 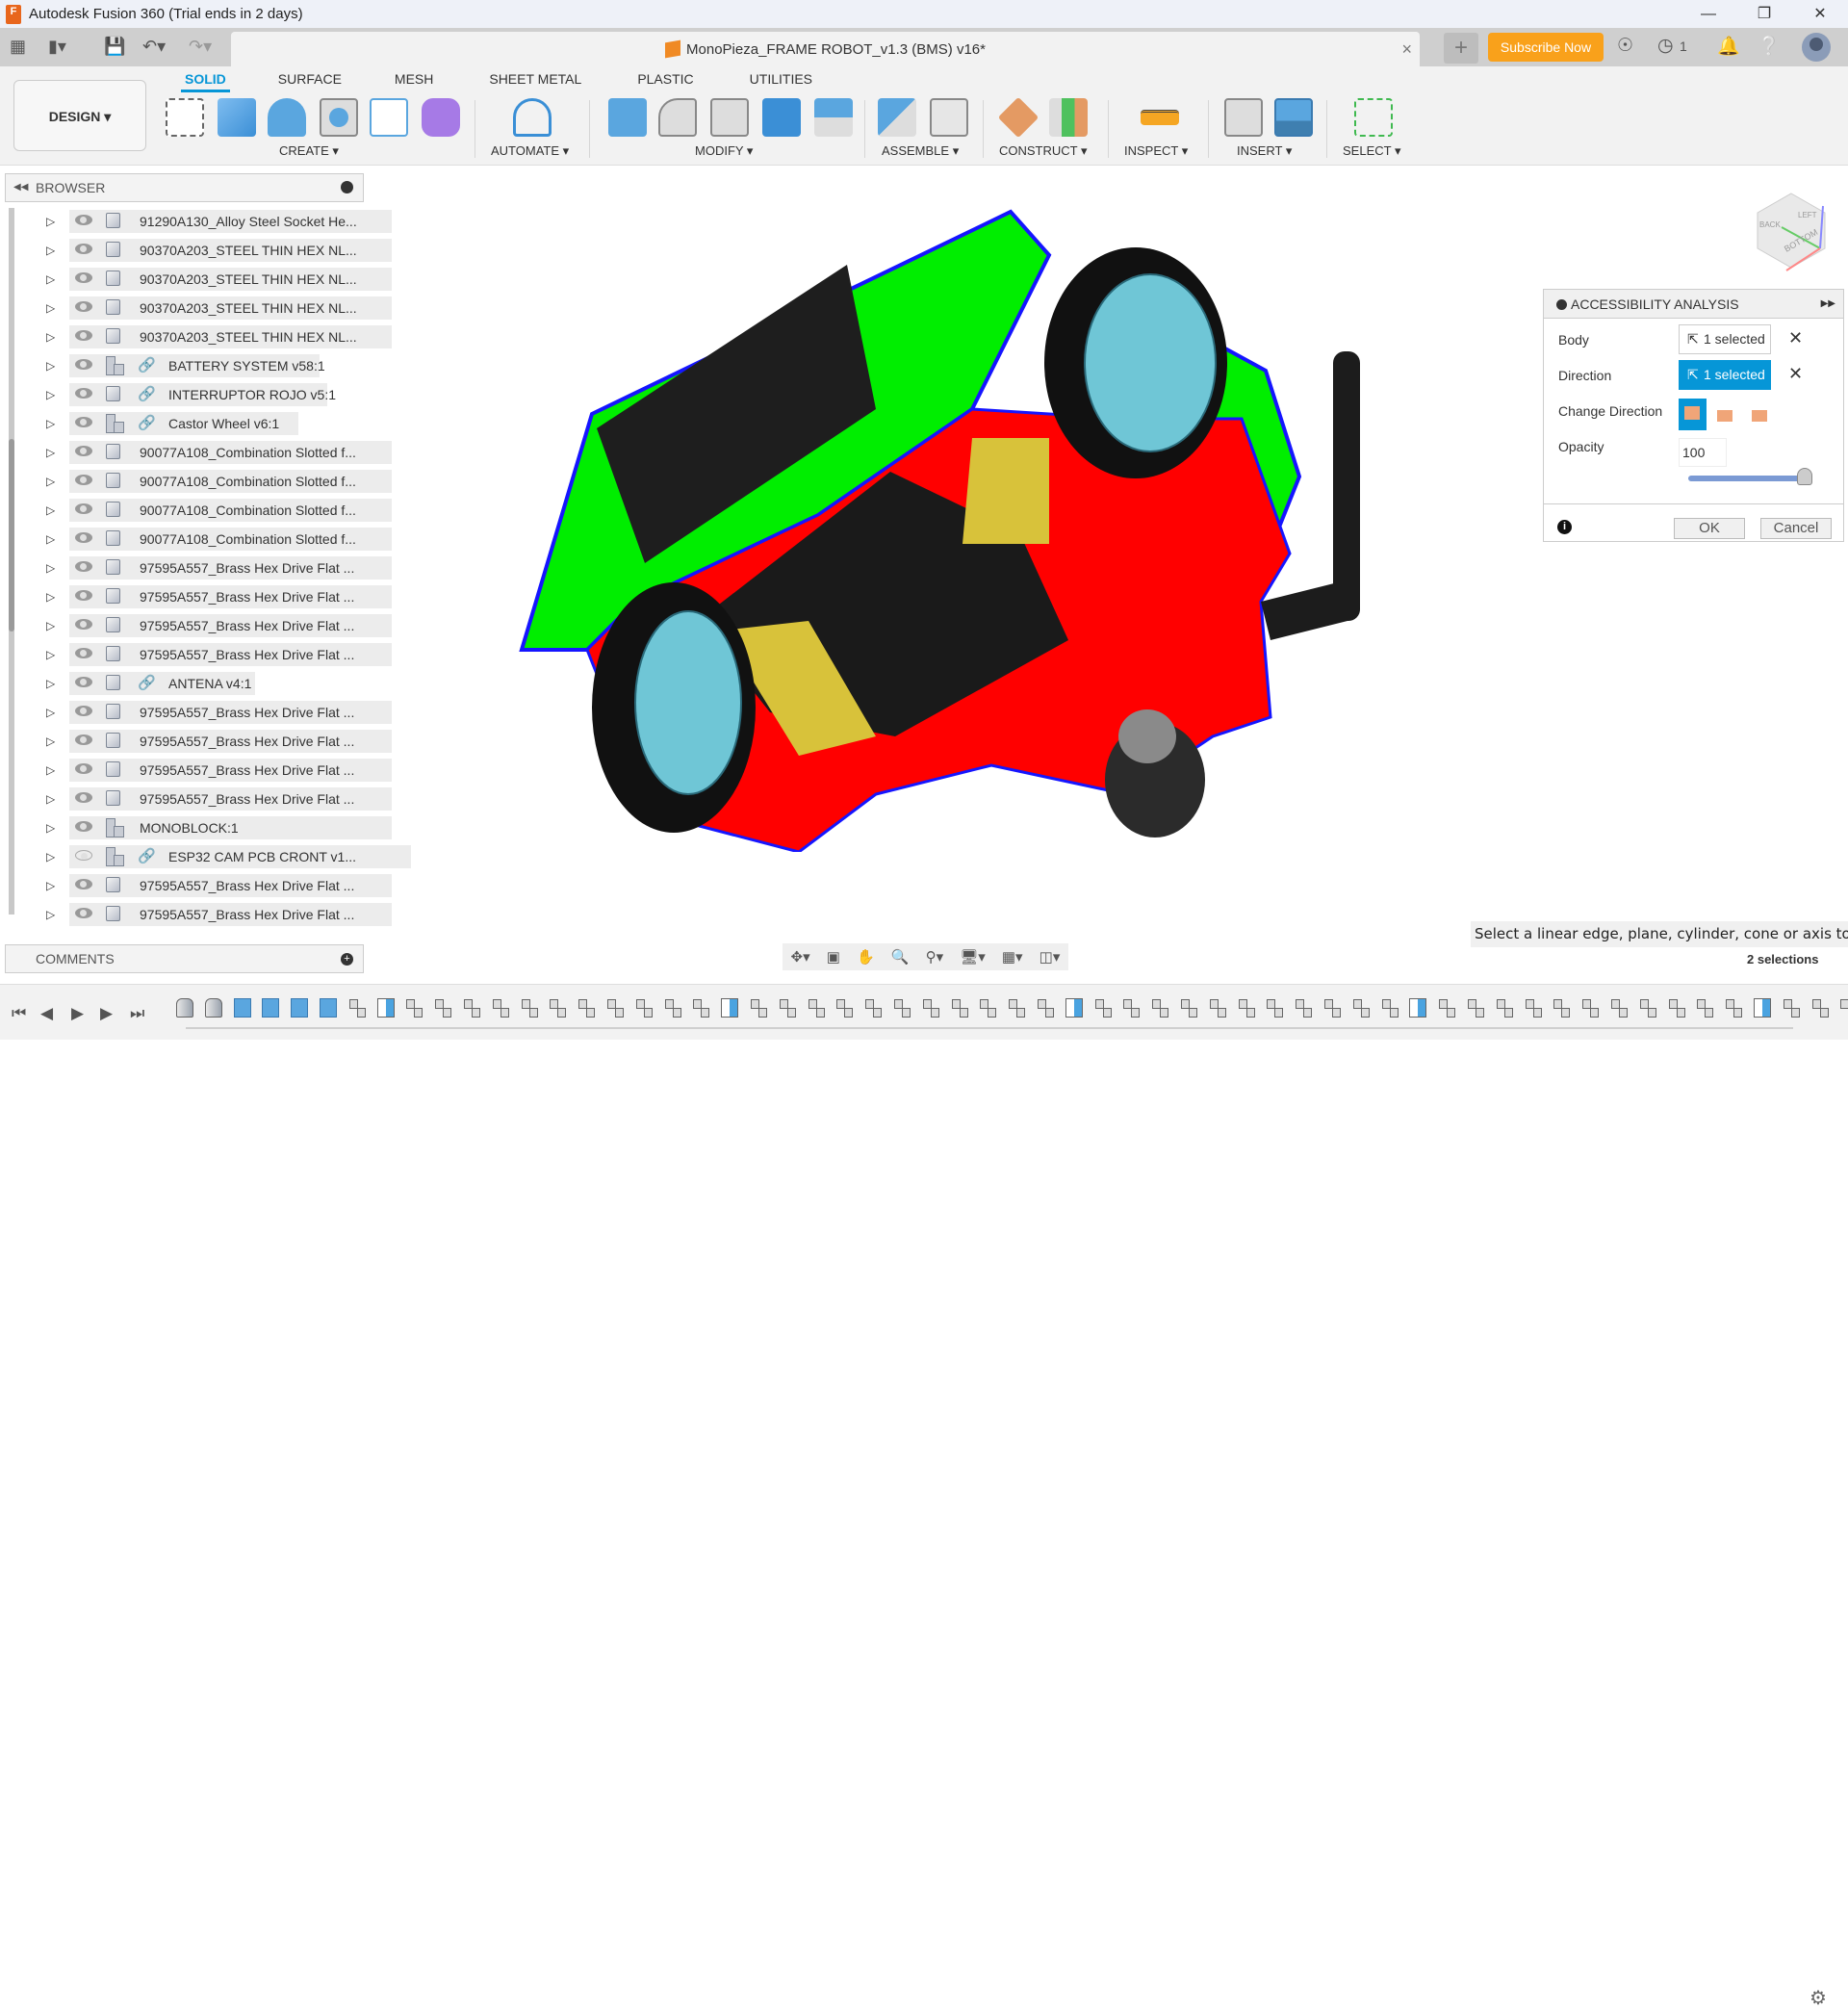 I want to click on hole-icon, so click(x=339, y=117).